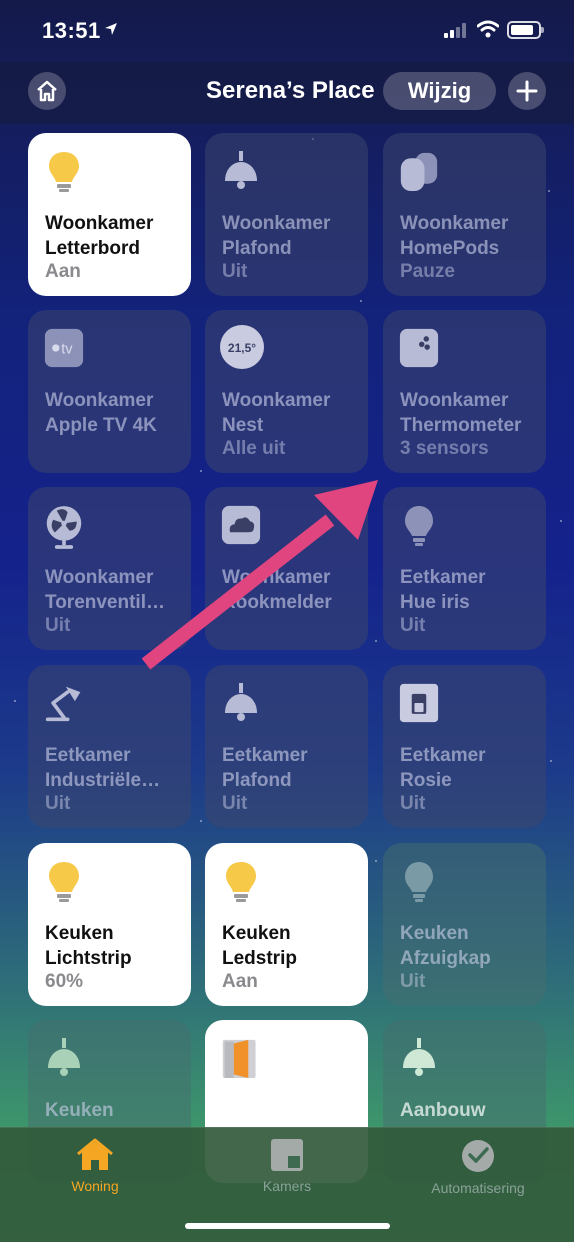  I want to click on add-button, so click(527, 91).